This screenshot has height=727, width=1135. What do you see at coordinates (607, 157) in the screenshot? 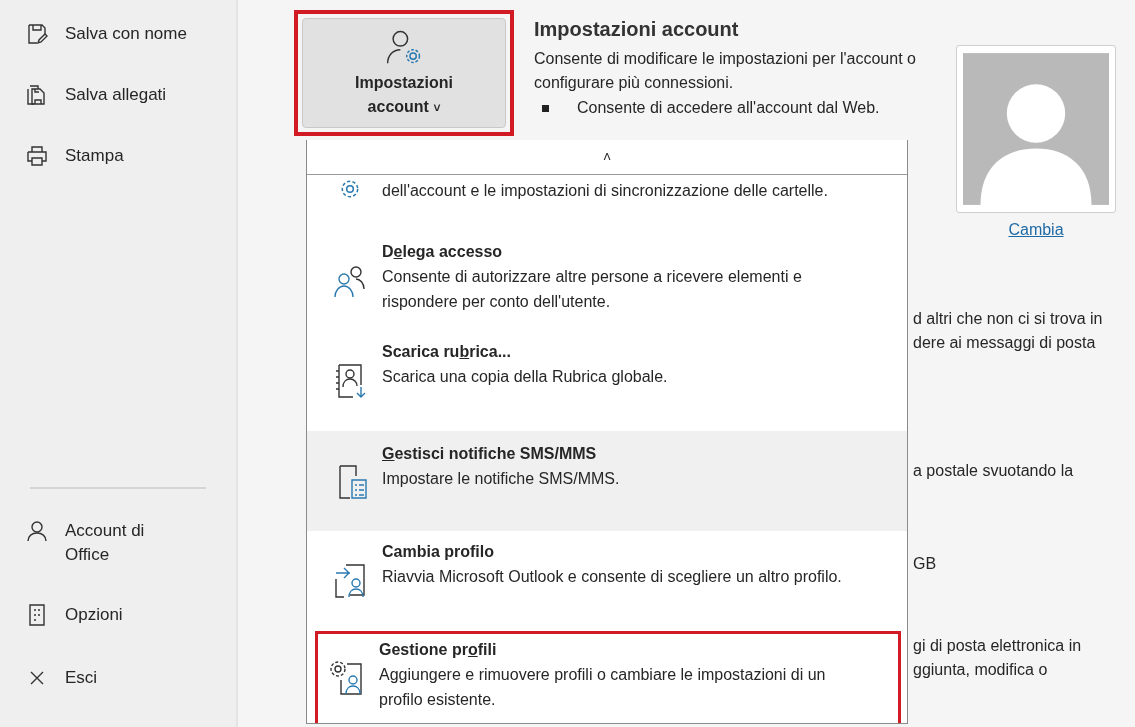
I see `scroll-up-button: ˄` at bounding box center [607, 157].